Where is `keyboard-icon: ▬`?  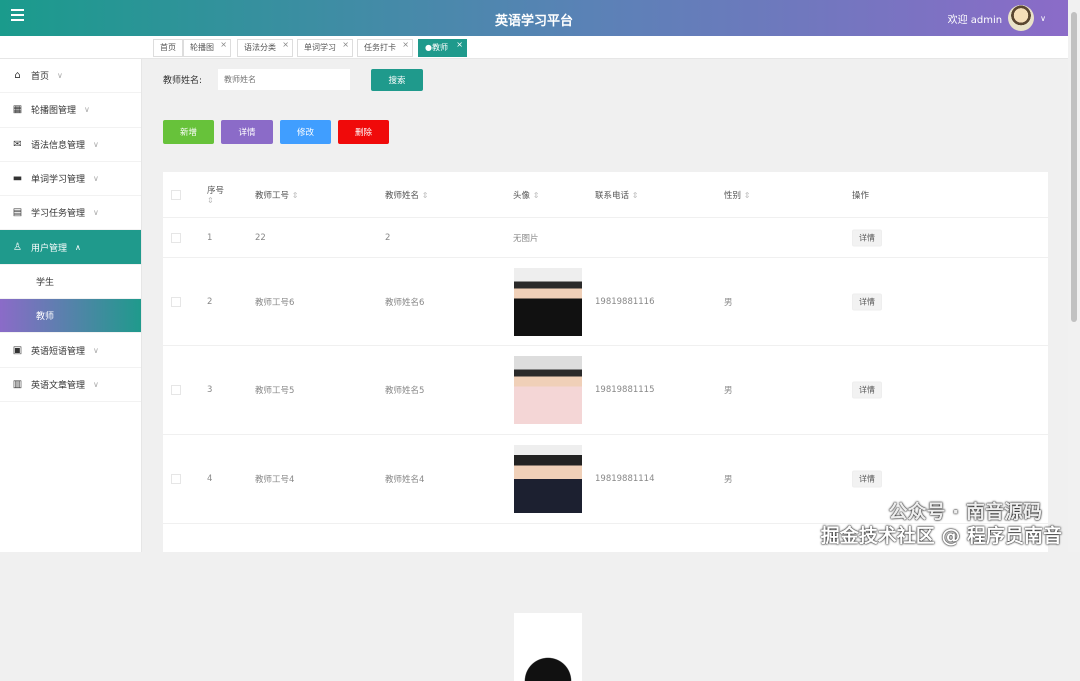
keyboard-icon: ▬ is located at coordinates (17, 179).